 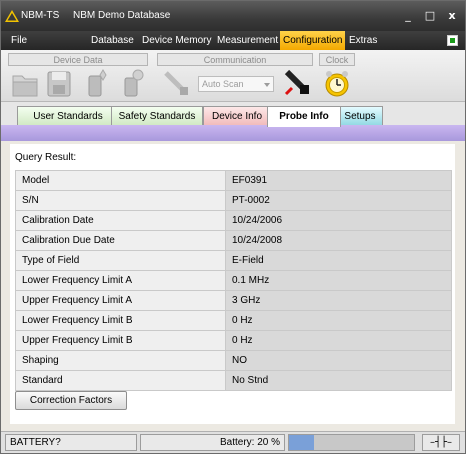 What do you see at coordinates (247, 40) in the screenshot?
I see `menu-measurement: Measurement` at bounding box center [247, 40].